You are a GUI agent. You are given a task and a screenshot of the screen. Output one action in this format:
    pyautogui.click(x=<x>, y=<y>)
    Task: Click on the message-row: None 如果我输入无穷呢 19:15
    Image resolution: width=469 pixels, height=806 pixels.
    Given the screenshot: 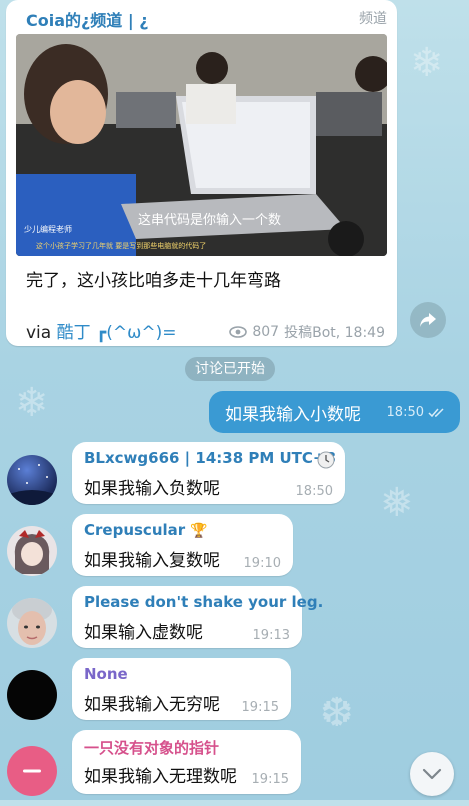 What is the action you would take?
    pyautogui.click(x=234, y=696)
    